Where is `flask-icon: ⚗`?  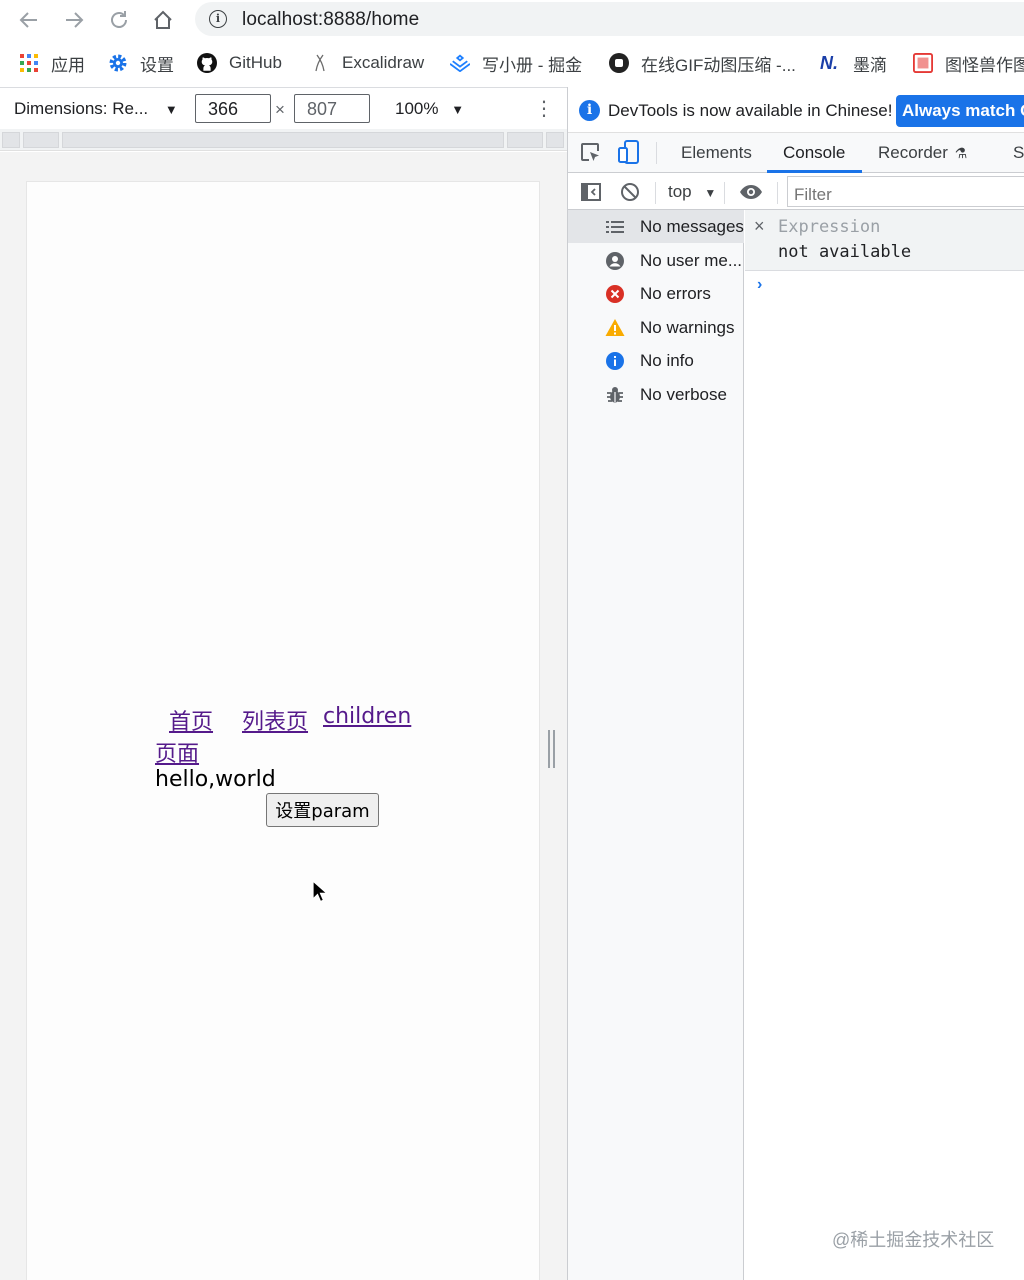
flask-icon: ⚗ is located at coordinates (961, 153).